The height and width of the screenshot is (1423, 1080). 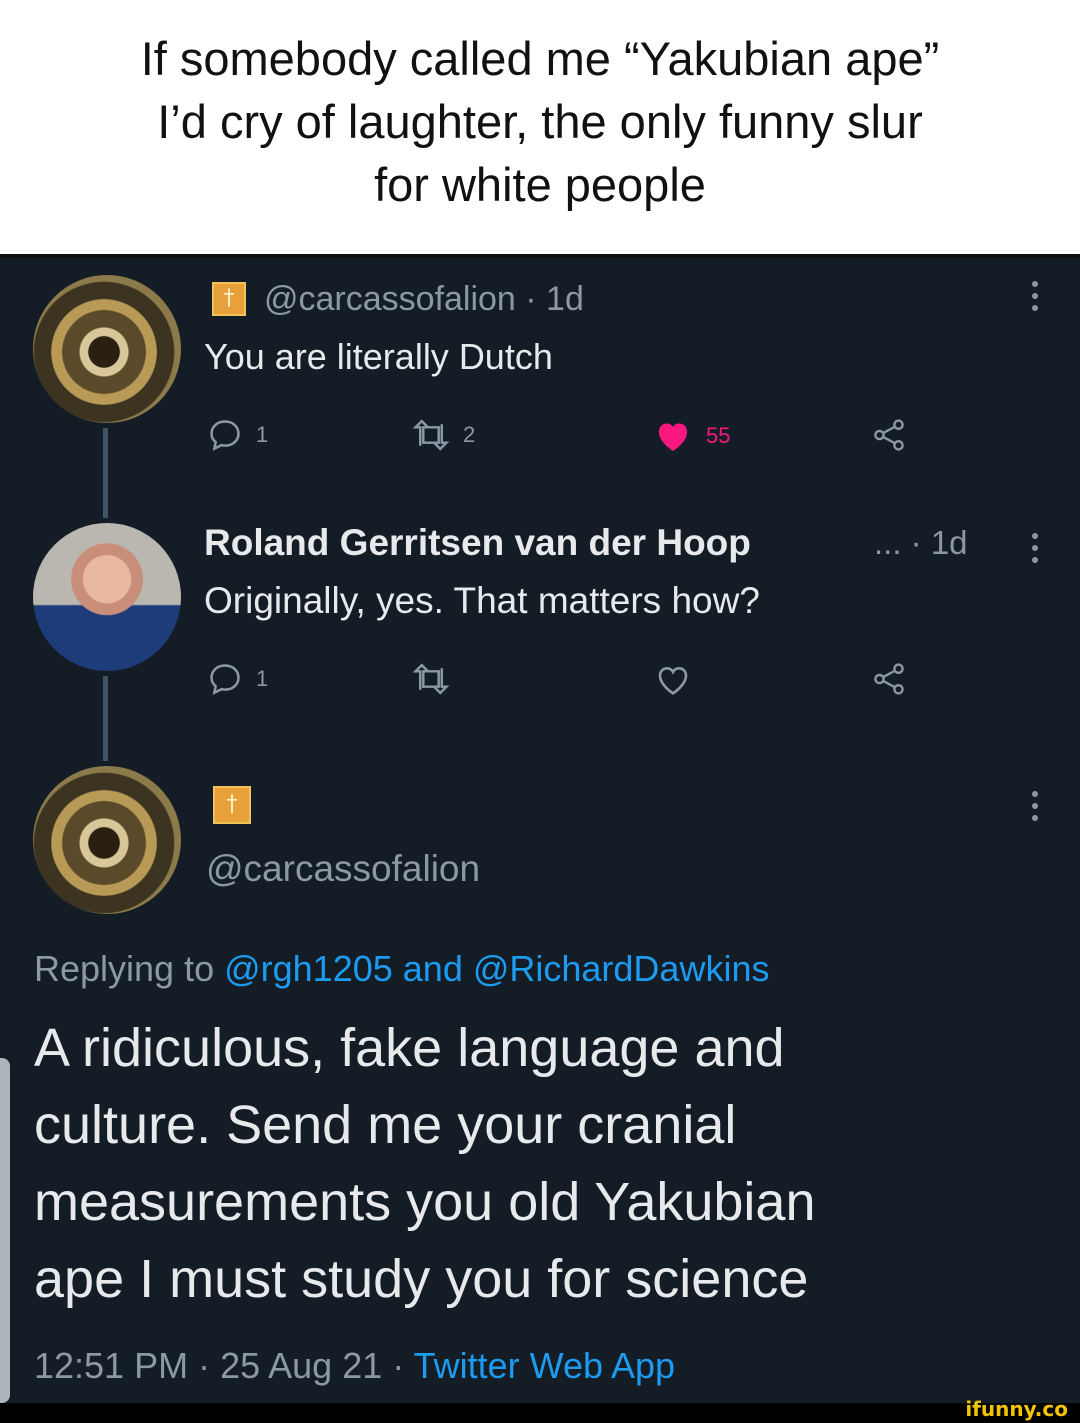 I want to click on client-link: Twitter Web App, so click(x=544, y=1365).